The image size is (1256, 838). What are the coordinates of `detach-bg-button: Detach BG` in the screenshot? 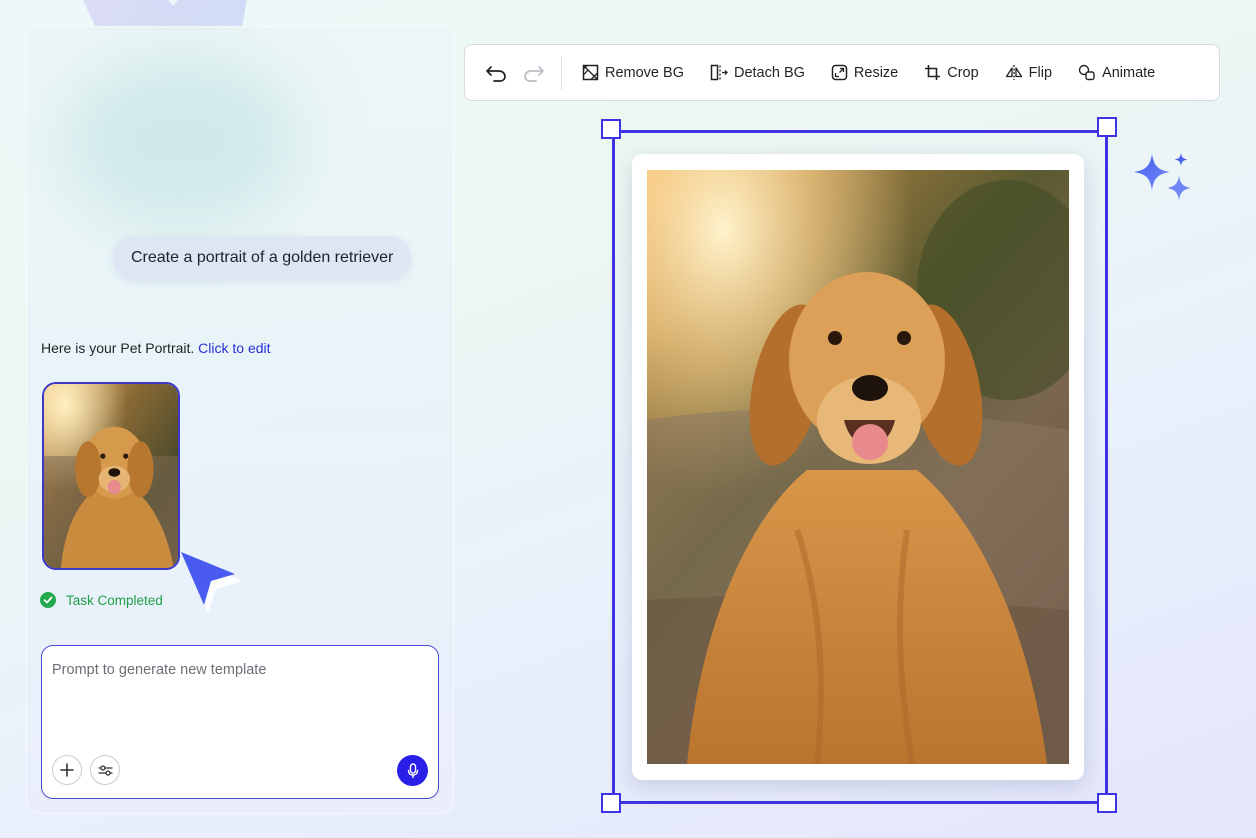 It's located at (757, 73).